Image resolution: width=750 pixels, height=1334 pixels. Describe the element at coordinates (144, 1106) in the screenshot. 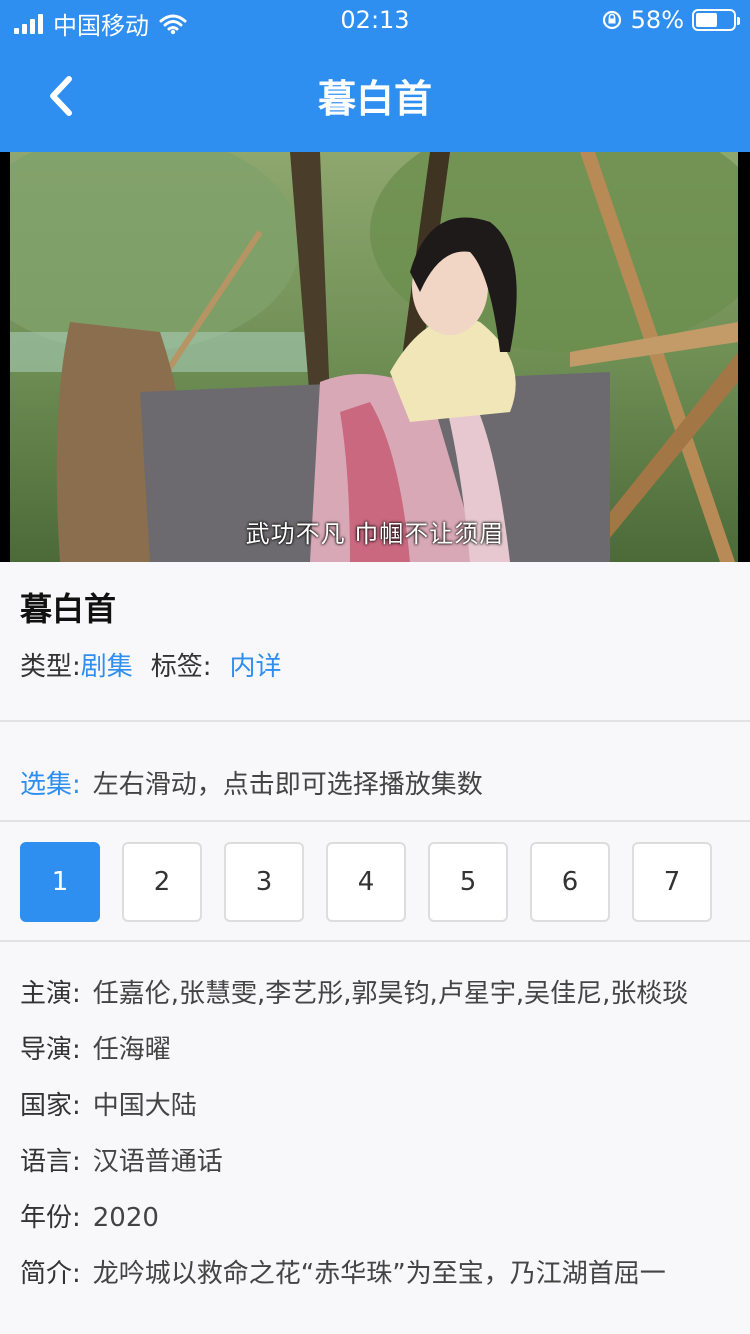

I see `country-value: 中国大陆` at that location.